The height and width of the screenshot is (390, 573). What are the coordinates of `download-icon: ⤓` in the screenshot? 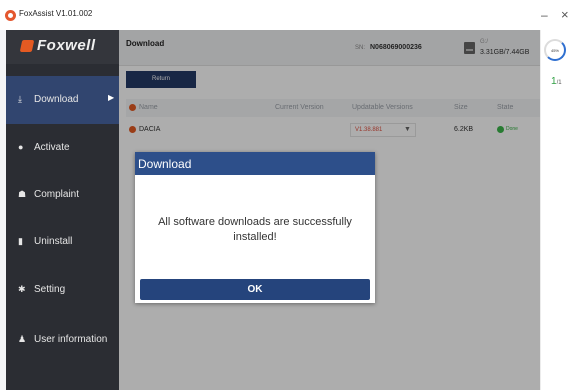 It's located at (20, 99).